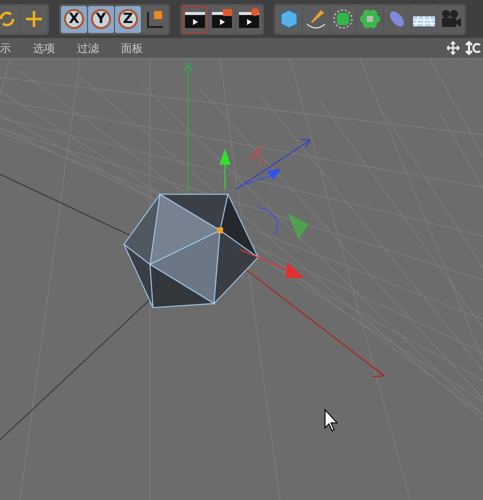 This screenshot has height=500, width=483. What do you see at coordinates (132, 48) in the screenshot?
I see `menu-item: 面板` at bounding box center [132, 48].